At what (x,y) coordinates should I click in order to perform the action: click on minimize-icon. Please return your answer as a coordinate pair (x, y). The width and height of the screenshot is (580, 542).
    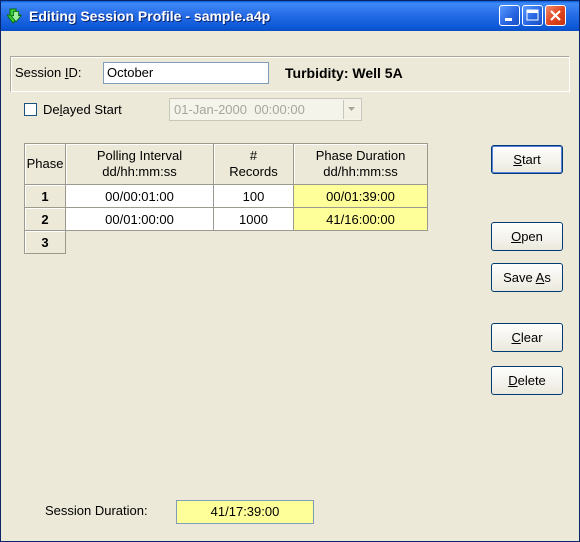
    Looking at the image, I should click on (508, 19).